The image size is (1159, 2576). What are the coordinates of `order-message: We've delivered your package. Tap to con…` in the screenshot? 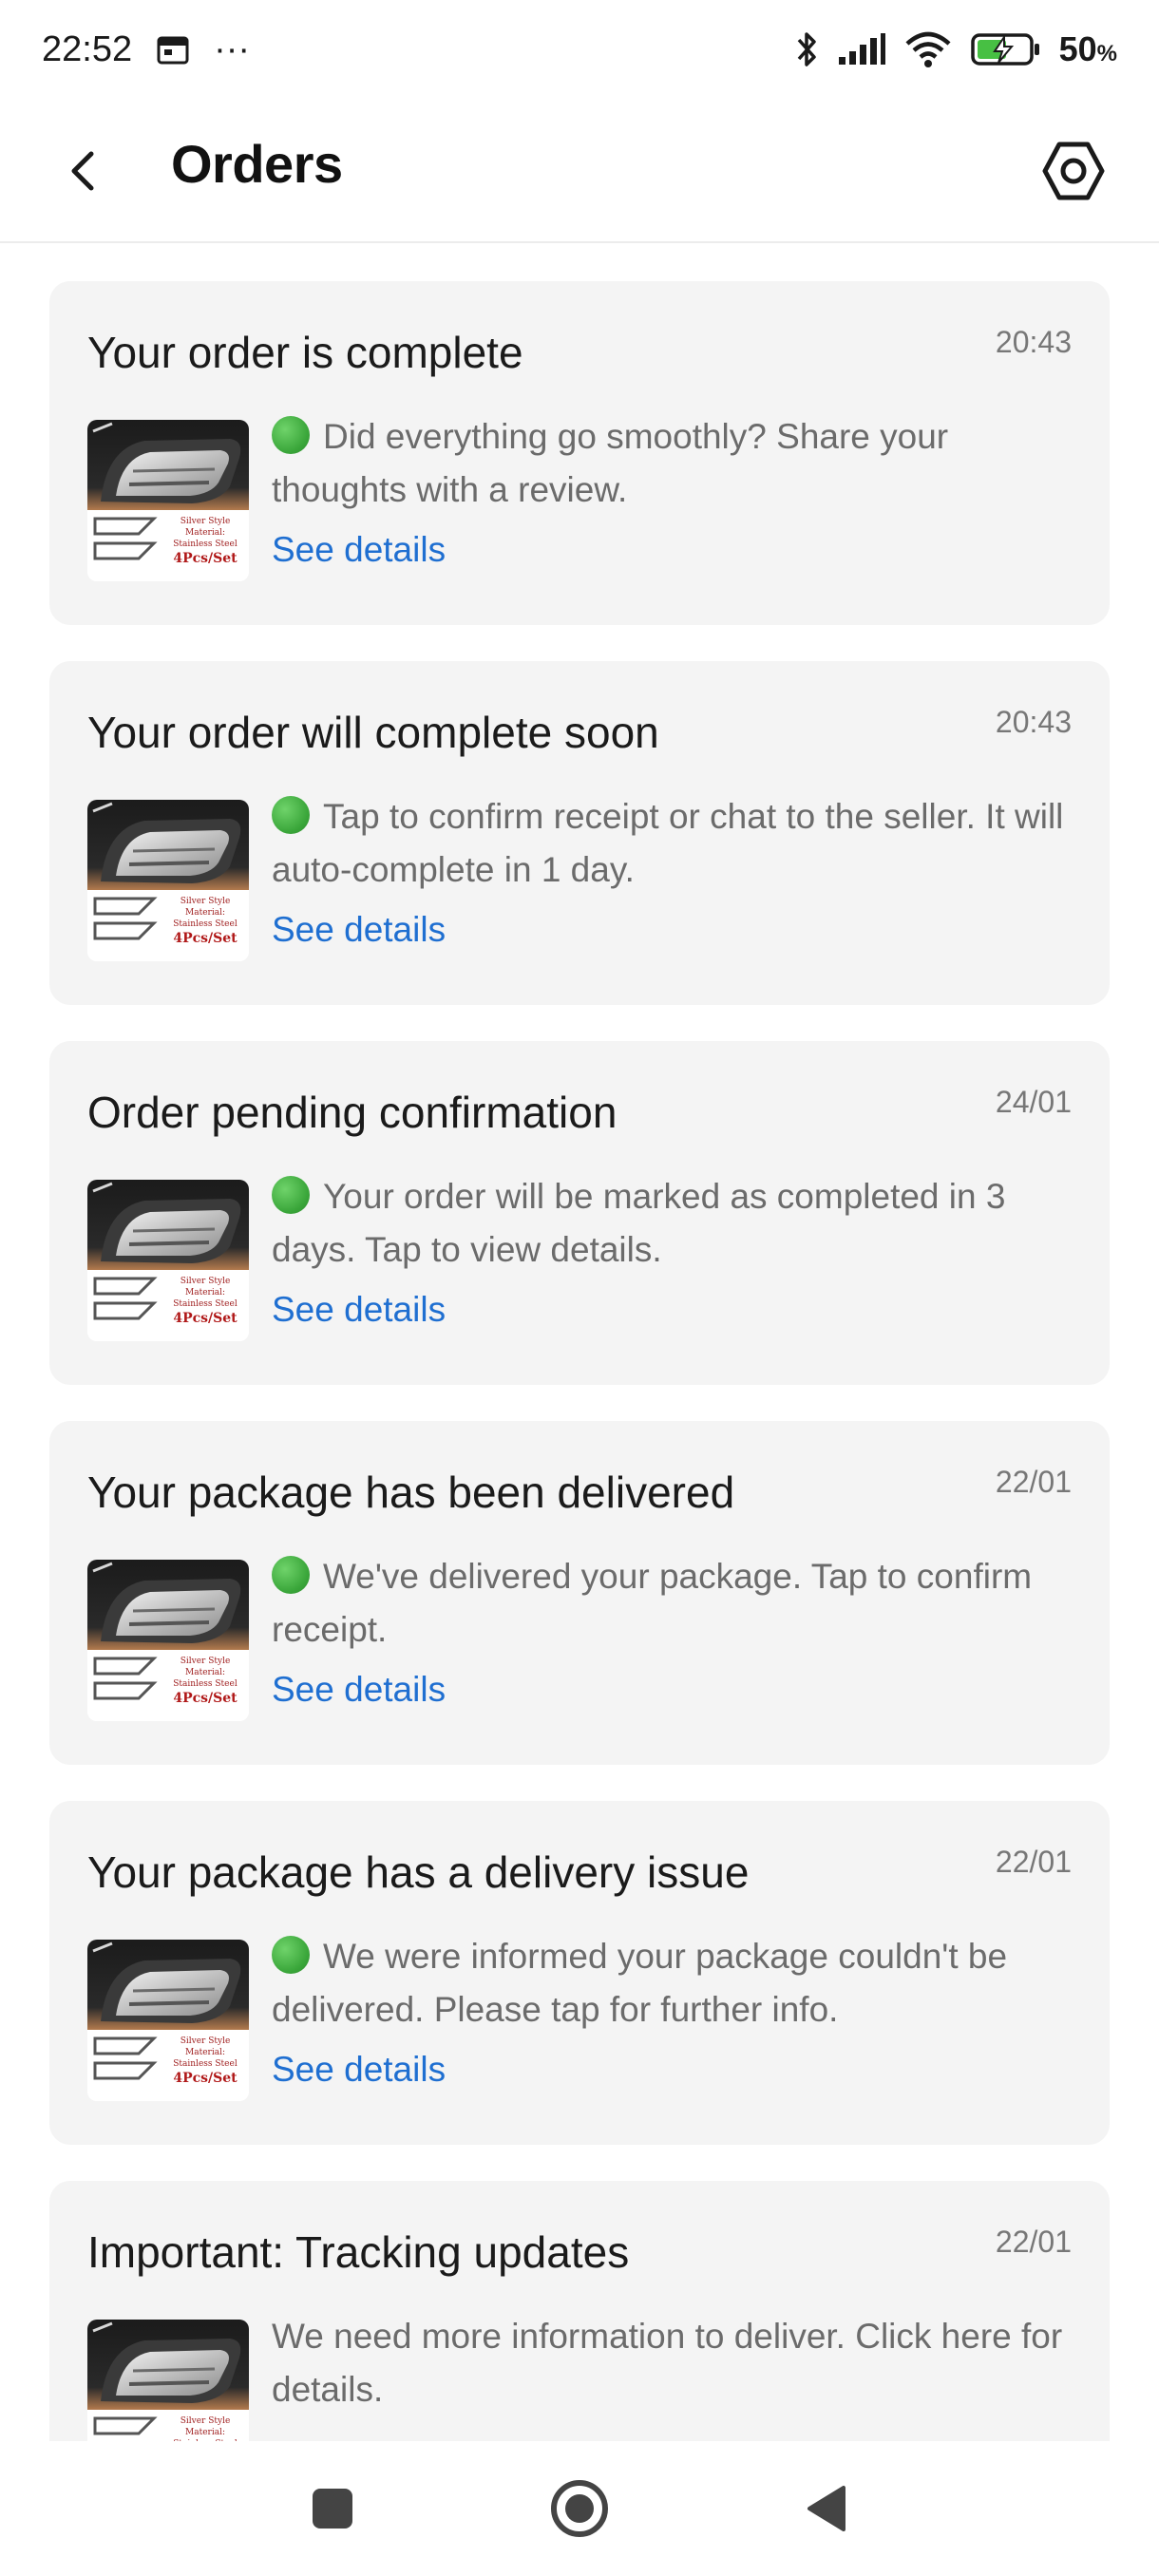 It's located at (652, 1602).